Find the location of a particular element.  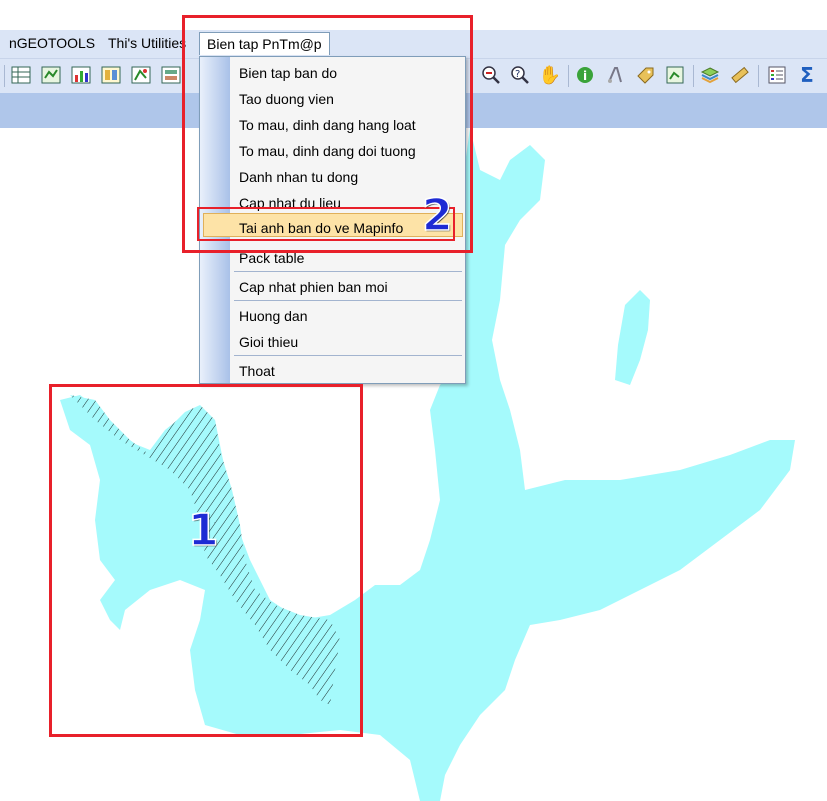

step-number-2: 2 is located at coordinates (437, 215).